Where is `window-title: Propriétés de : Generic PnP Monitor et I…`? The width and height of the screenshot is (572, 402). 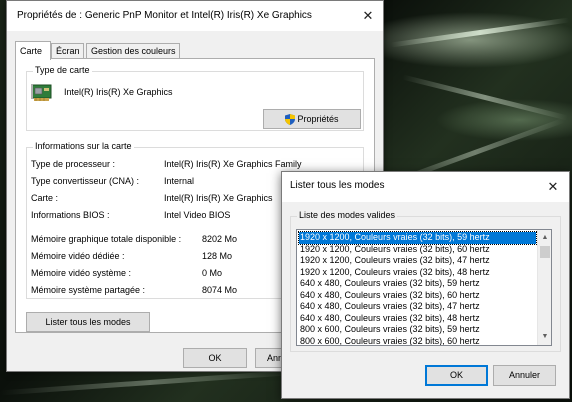 window-title: Propriétés de : Generic PnP Monitor et I… is located at coordinates (164, 15).